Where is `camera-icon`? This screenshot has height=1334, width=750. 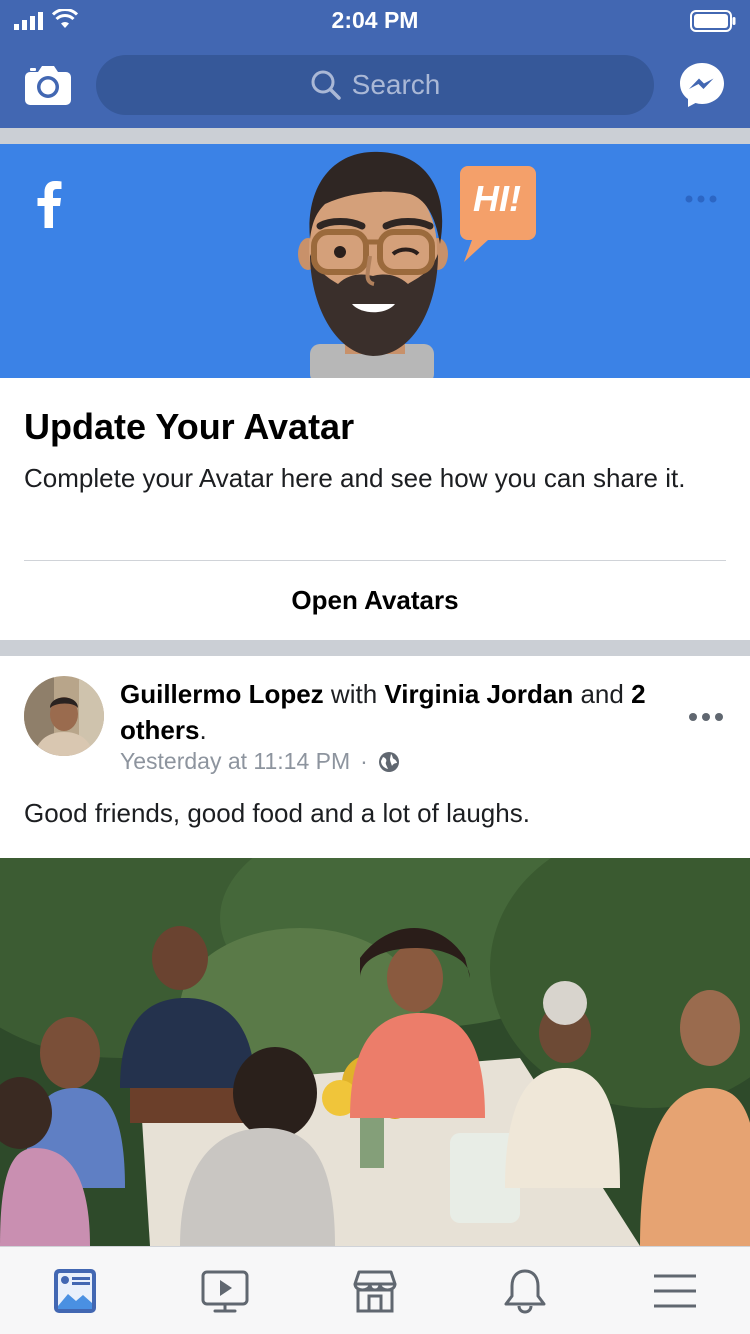 camera-icon is located at coordinates (48, 84).